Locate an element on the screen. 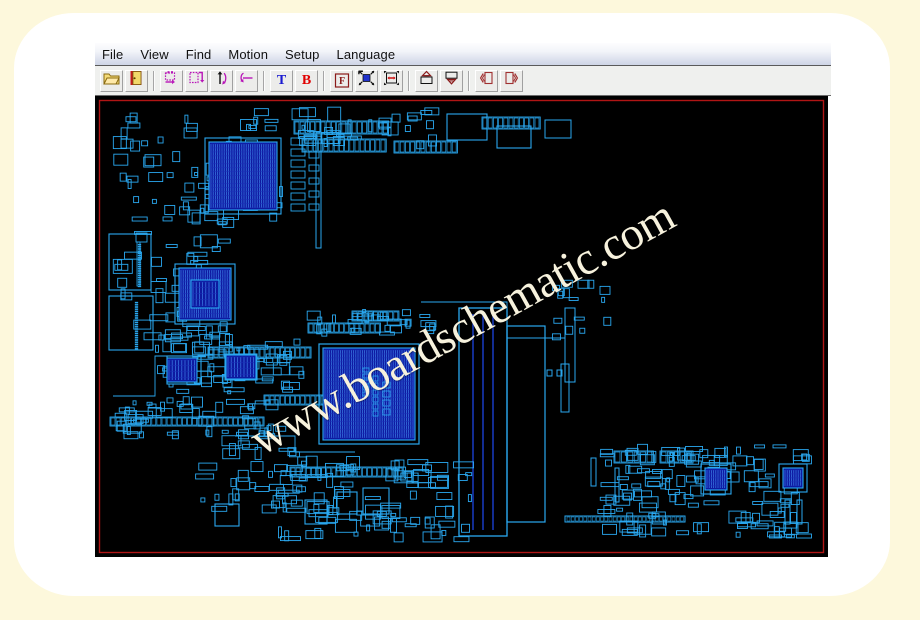 The width and height of the screenshot is (920, 620). pan-down-icon is located at coordinates (451, 80).